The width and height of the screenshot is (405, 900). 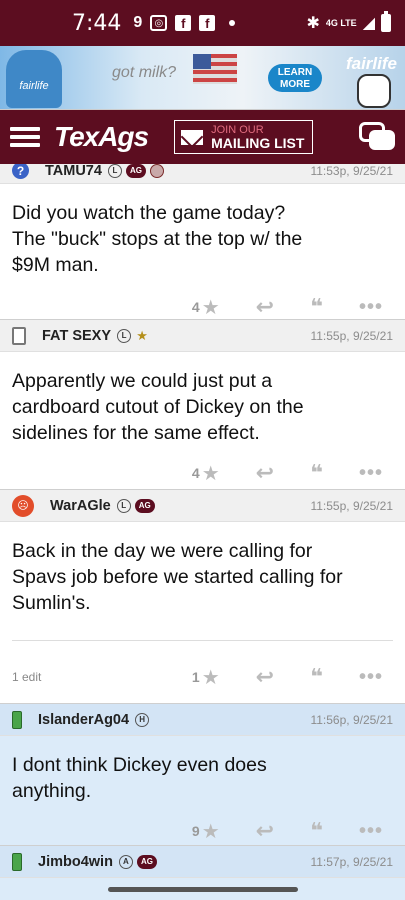 I want to click on post-header: ☹ WarAGle L AG 11:55p, 9/25/21, so click(x=202, y=506).